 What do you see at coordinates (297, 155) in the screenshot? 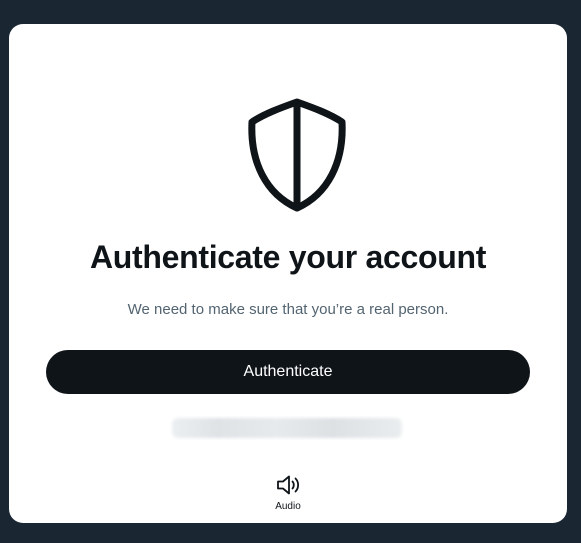
I see `shield-icon` at bounding box center [297, 155].